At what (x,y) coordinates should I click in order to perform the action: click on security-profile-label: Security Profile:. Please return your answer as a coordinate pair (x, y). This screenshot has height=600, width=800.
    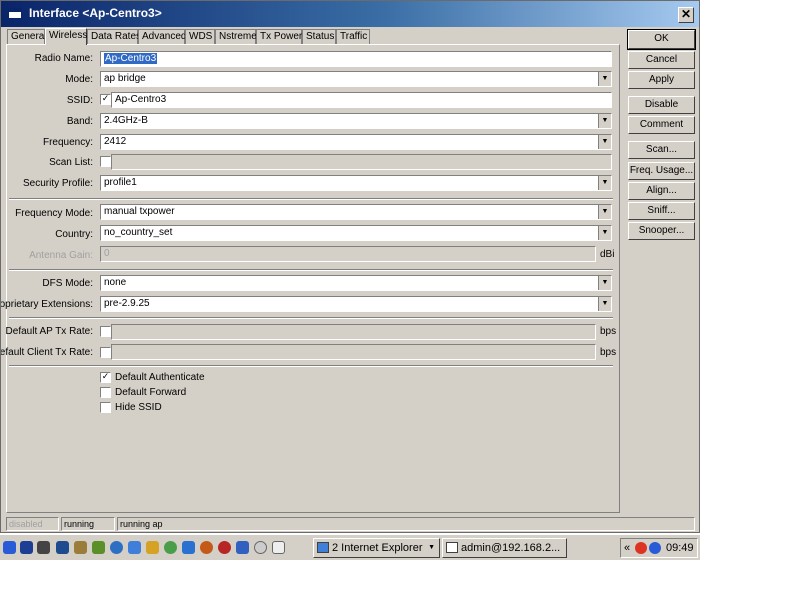
    Looking at the image, I should click on (57, 183).